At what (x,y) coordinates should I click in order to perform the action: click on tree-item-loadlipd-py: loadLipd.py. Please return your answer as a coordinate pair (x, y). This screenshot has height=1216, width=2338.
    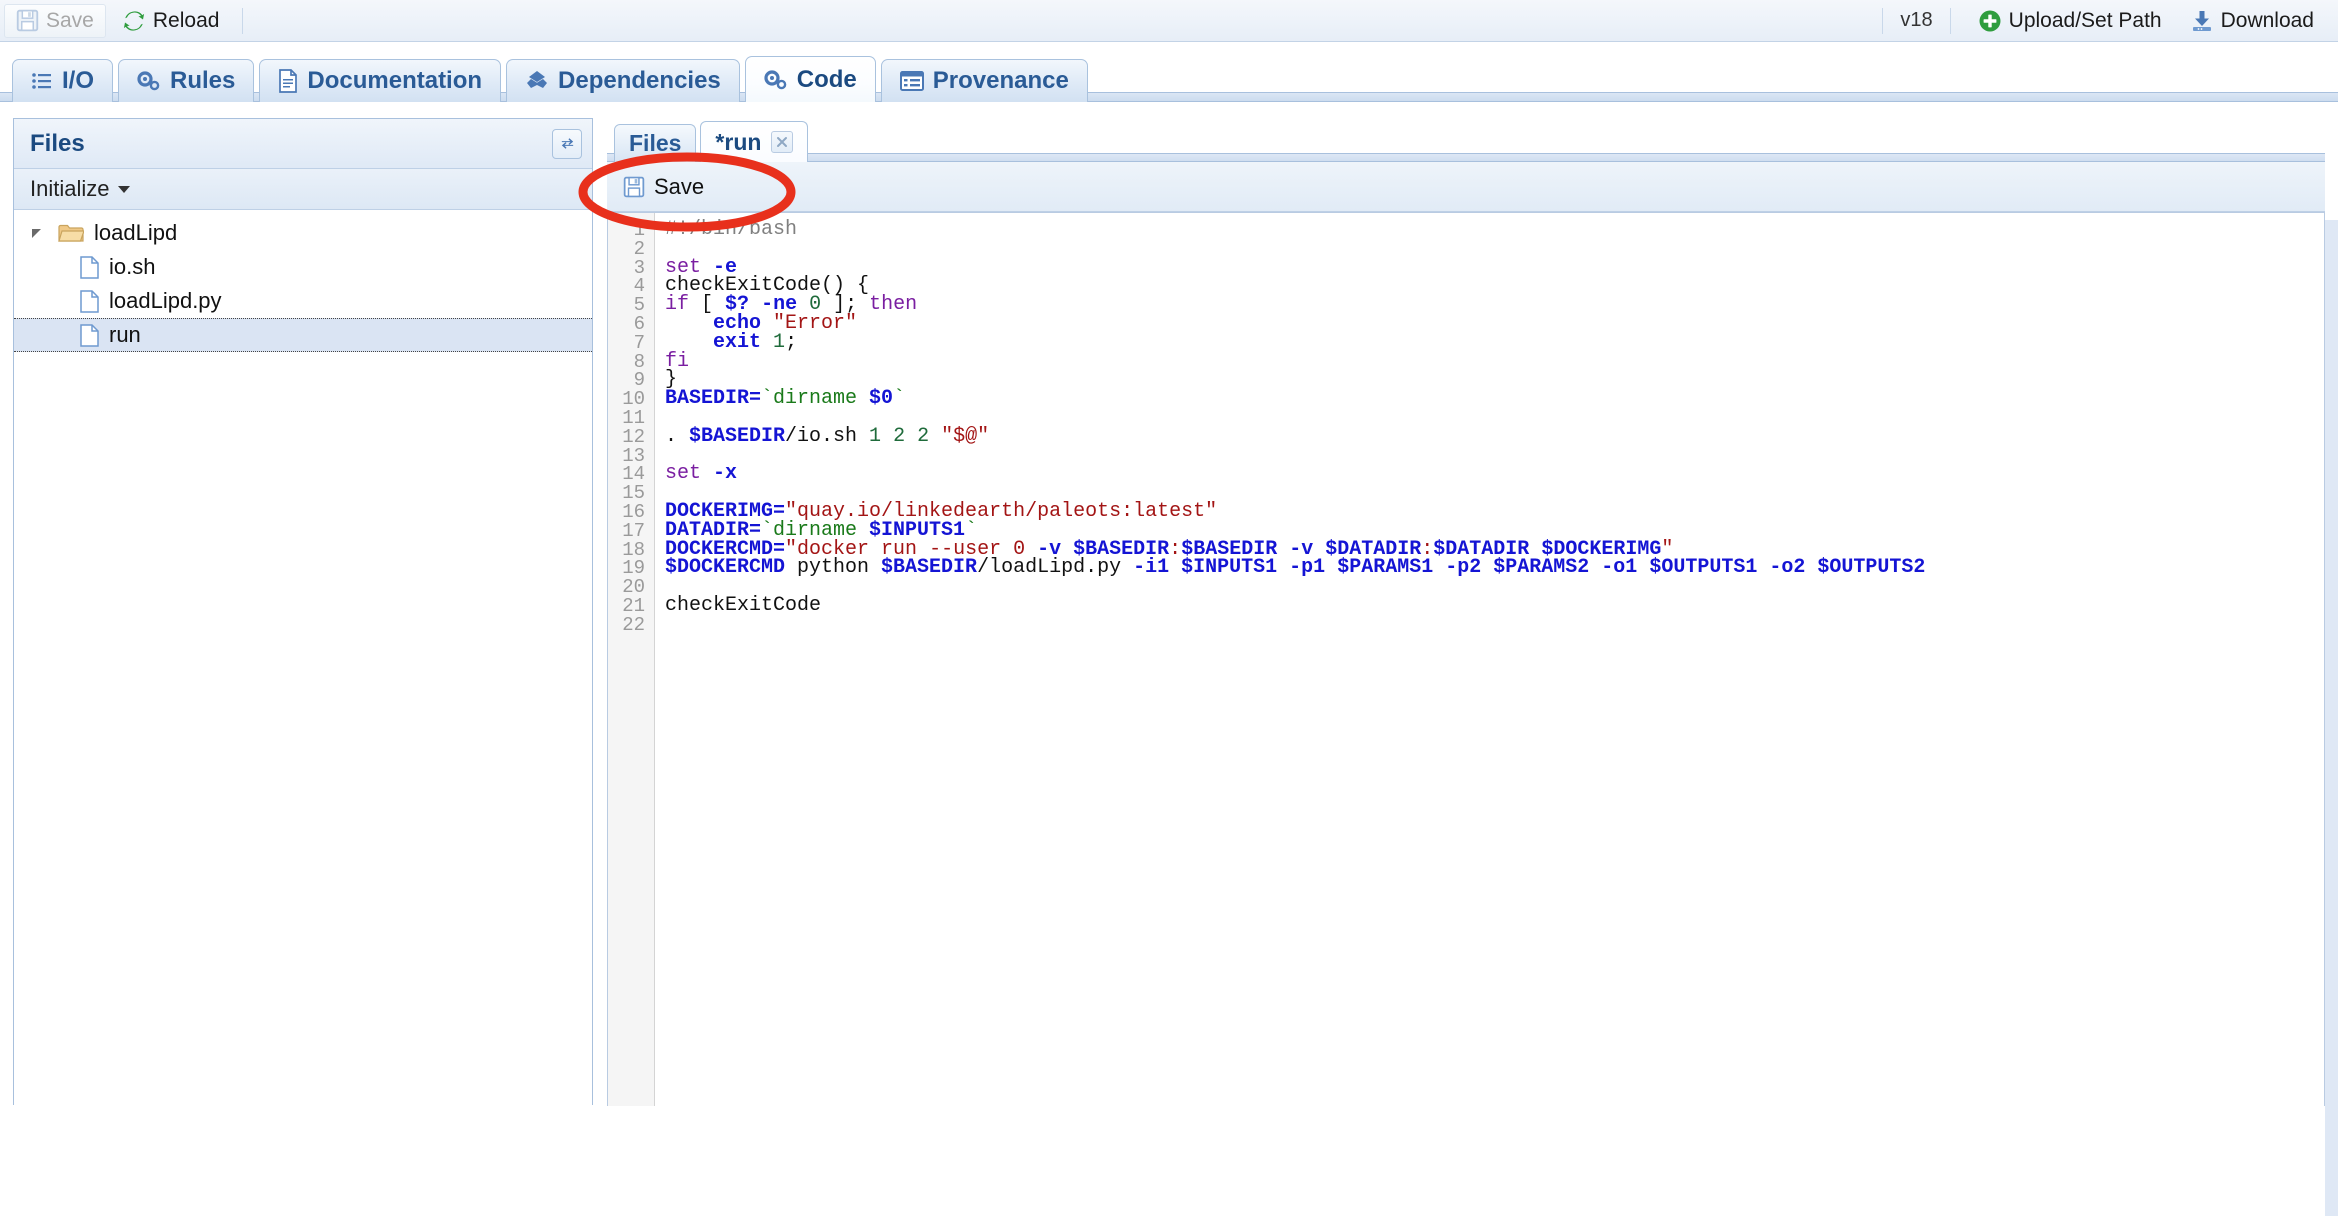
    Looking at the image, I should click on (303, 301).